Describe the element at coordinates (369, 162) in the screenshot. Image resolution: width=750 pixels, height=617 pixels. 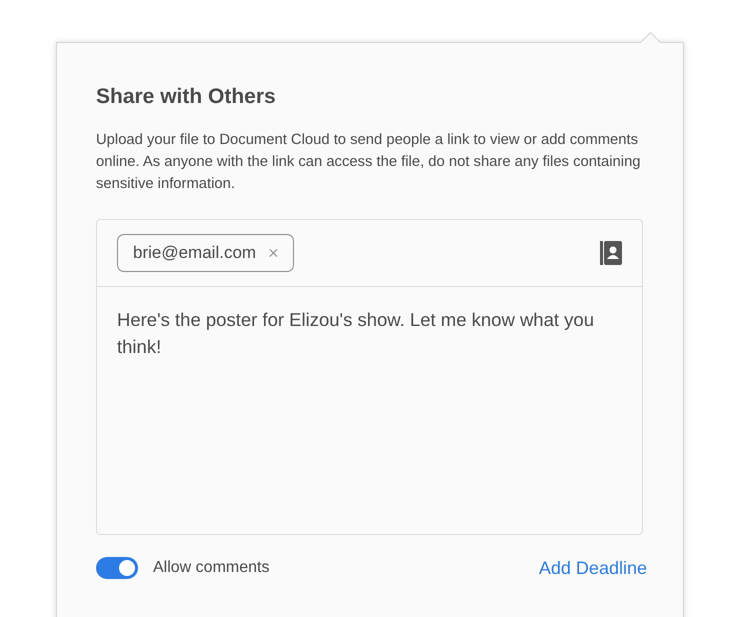
I see `dialog-description: Upload your file to Document Cloud to send people a link to view or add comments online. As anyone with the link can access the file, do not share any files containing sensitive information.` at that location.